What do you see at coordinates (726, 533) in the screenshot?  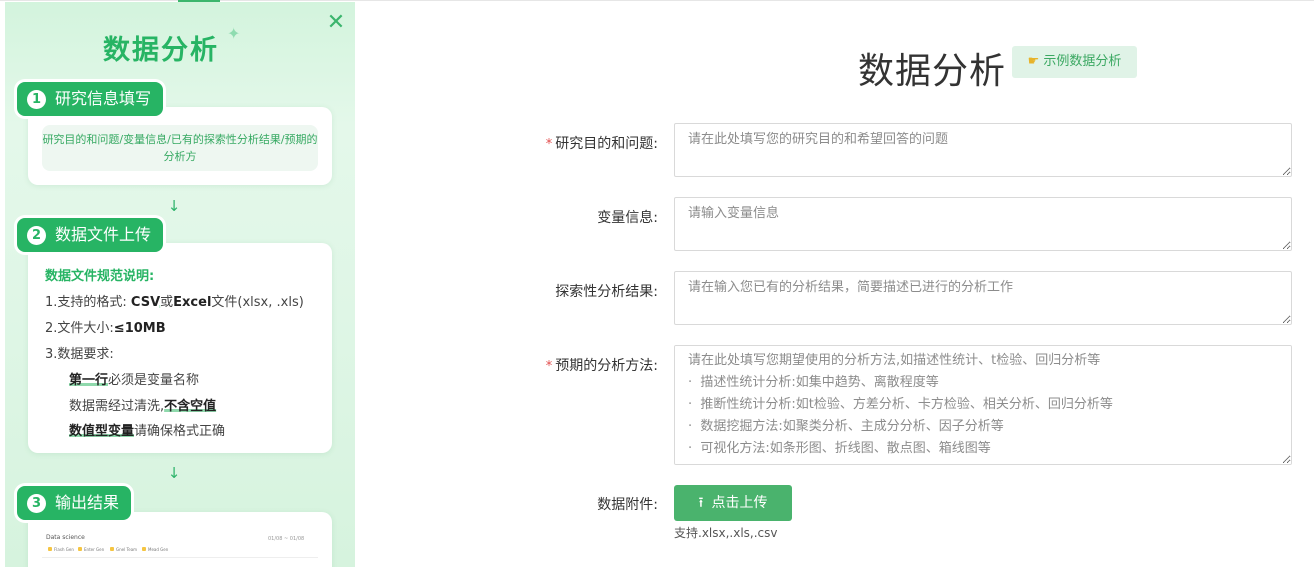 I see `upload-hint: 支持.xlsx,.xls,.csv` at bounding box center [726, 533].